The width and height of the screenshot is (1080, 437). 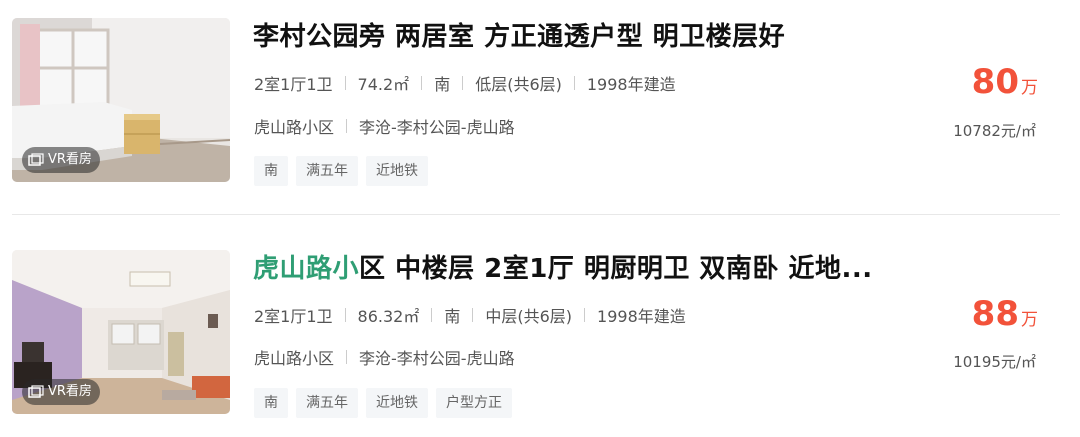 I want to click on tag-list: 南 满五年 近地铁, so click(x=341, y=171).